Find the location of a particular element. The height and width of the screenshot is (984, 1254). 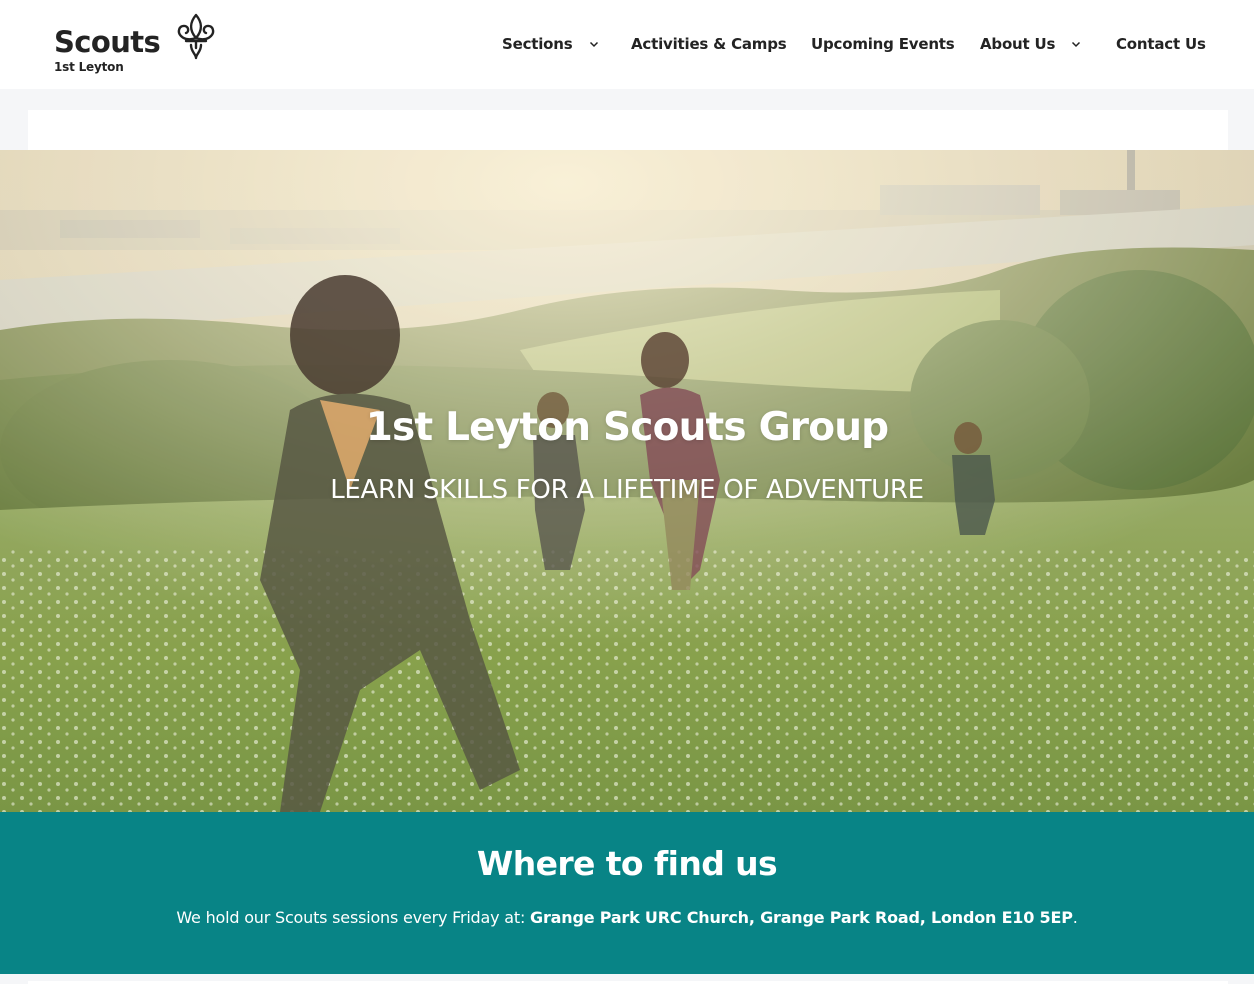

nav-item-label: Activities & Camps is located at coordinates (709, 44).